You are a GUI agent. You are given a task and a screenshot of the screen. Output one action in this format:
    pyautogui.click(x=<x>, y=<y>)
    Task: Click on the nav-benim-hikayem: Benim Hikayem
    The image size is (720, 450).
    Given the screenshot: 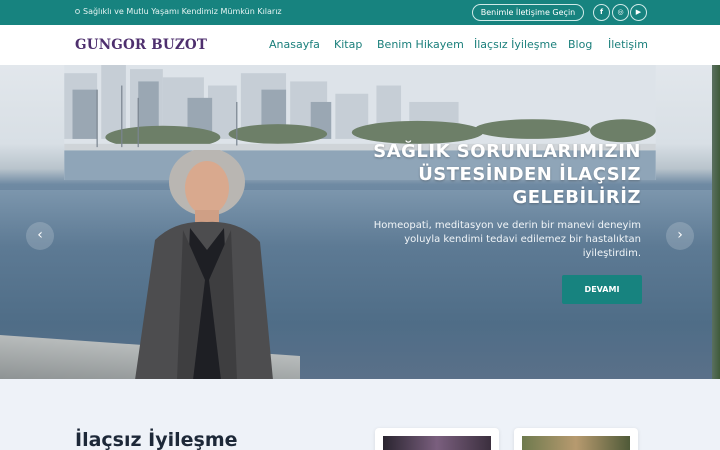 What is the action you would take?
    pyautogui.click(x=420, y=44)
    